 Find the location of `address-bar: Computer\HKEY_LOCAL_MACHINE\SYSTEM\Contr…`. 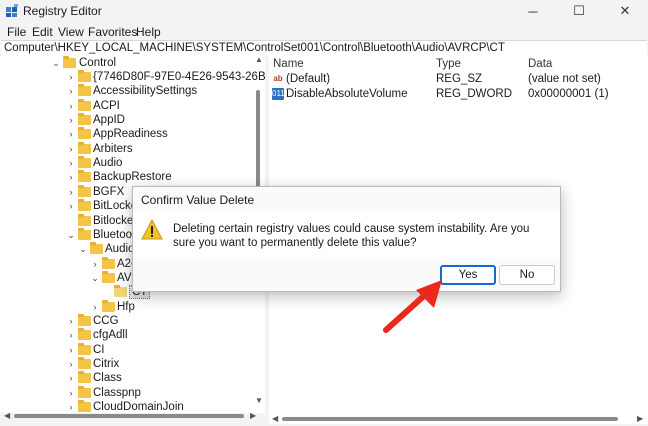

address-bar: Computer\HKEY_LOCAL_MACHINE\SYSTEM\Contr… is located at coordinates (324, 48).